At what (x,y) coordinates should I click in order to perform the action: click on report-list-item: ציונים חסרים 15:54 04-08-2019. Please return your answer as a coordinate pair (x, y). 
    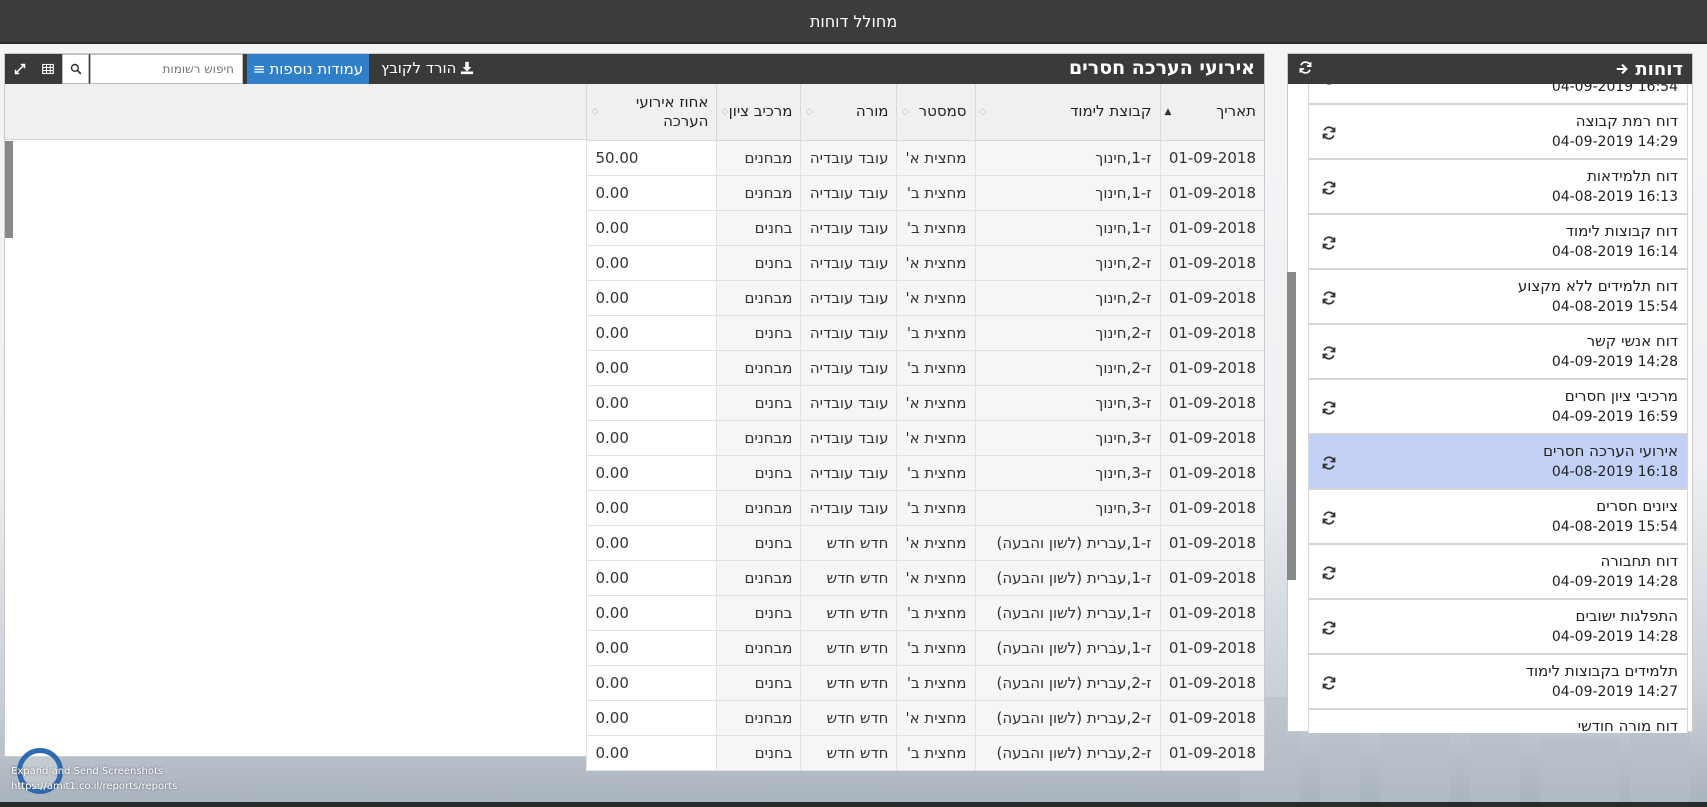
    Looking at the image, I should click on (1498, 516).